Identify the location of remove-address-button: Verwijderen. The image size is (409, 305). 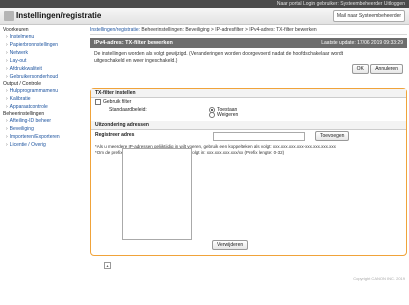
(230, 245).